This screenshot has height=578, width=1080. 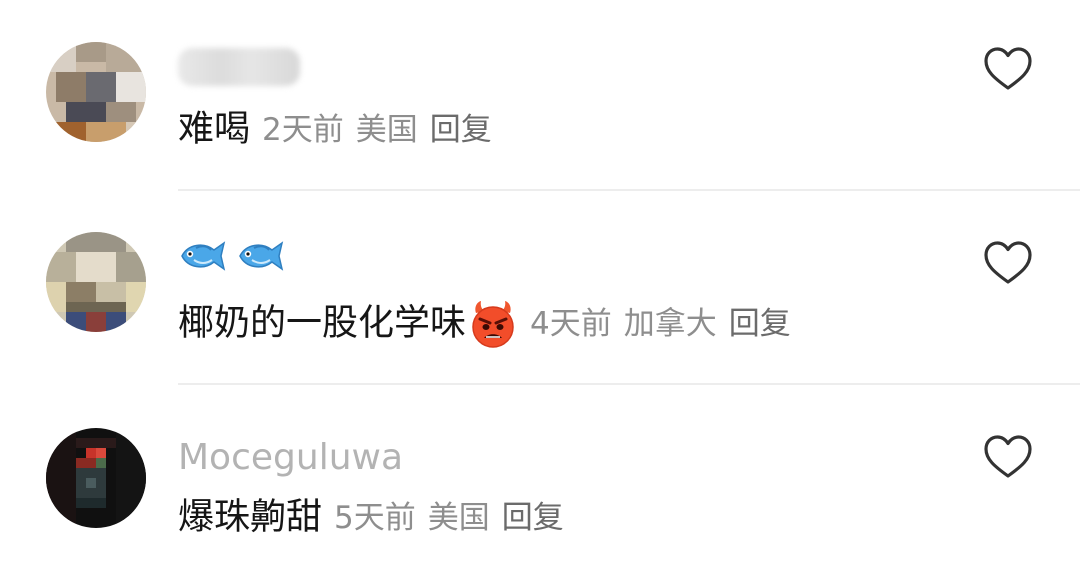 I want to click on comment-line: 爆珠齁甜 5天前 美国 回复, so click(x=371, y=517).